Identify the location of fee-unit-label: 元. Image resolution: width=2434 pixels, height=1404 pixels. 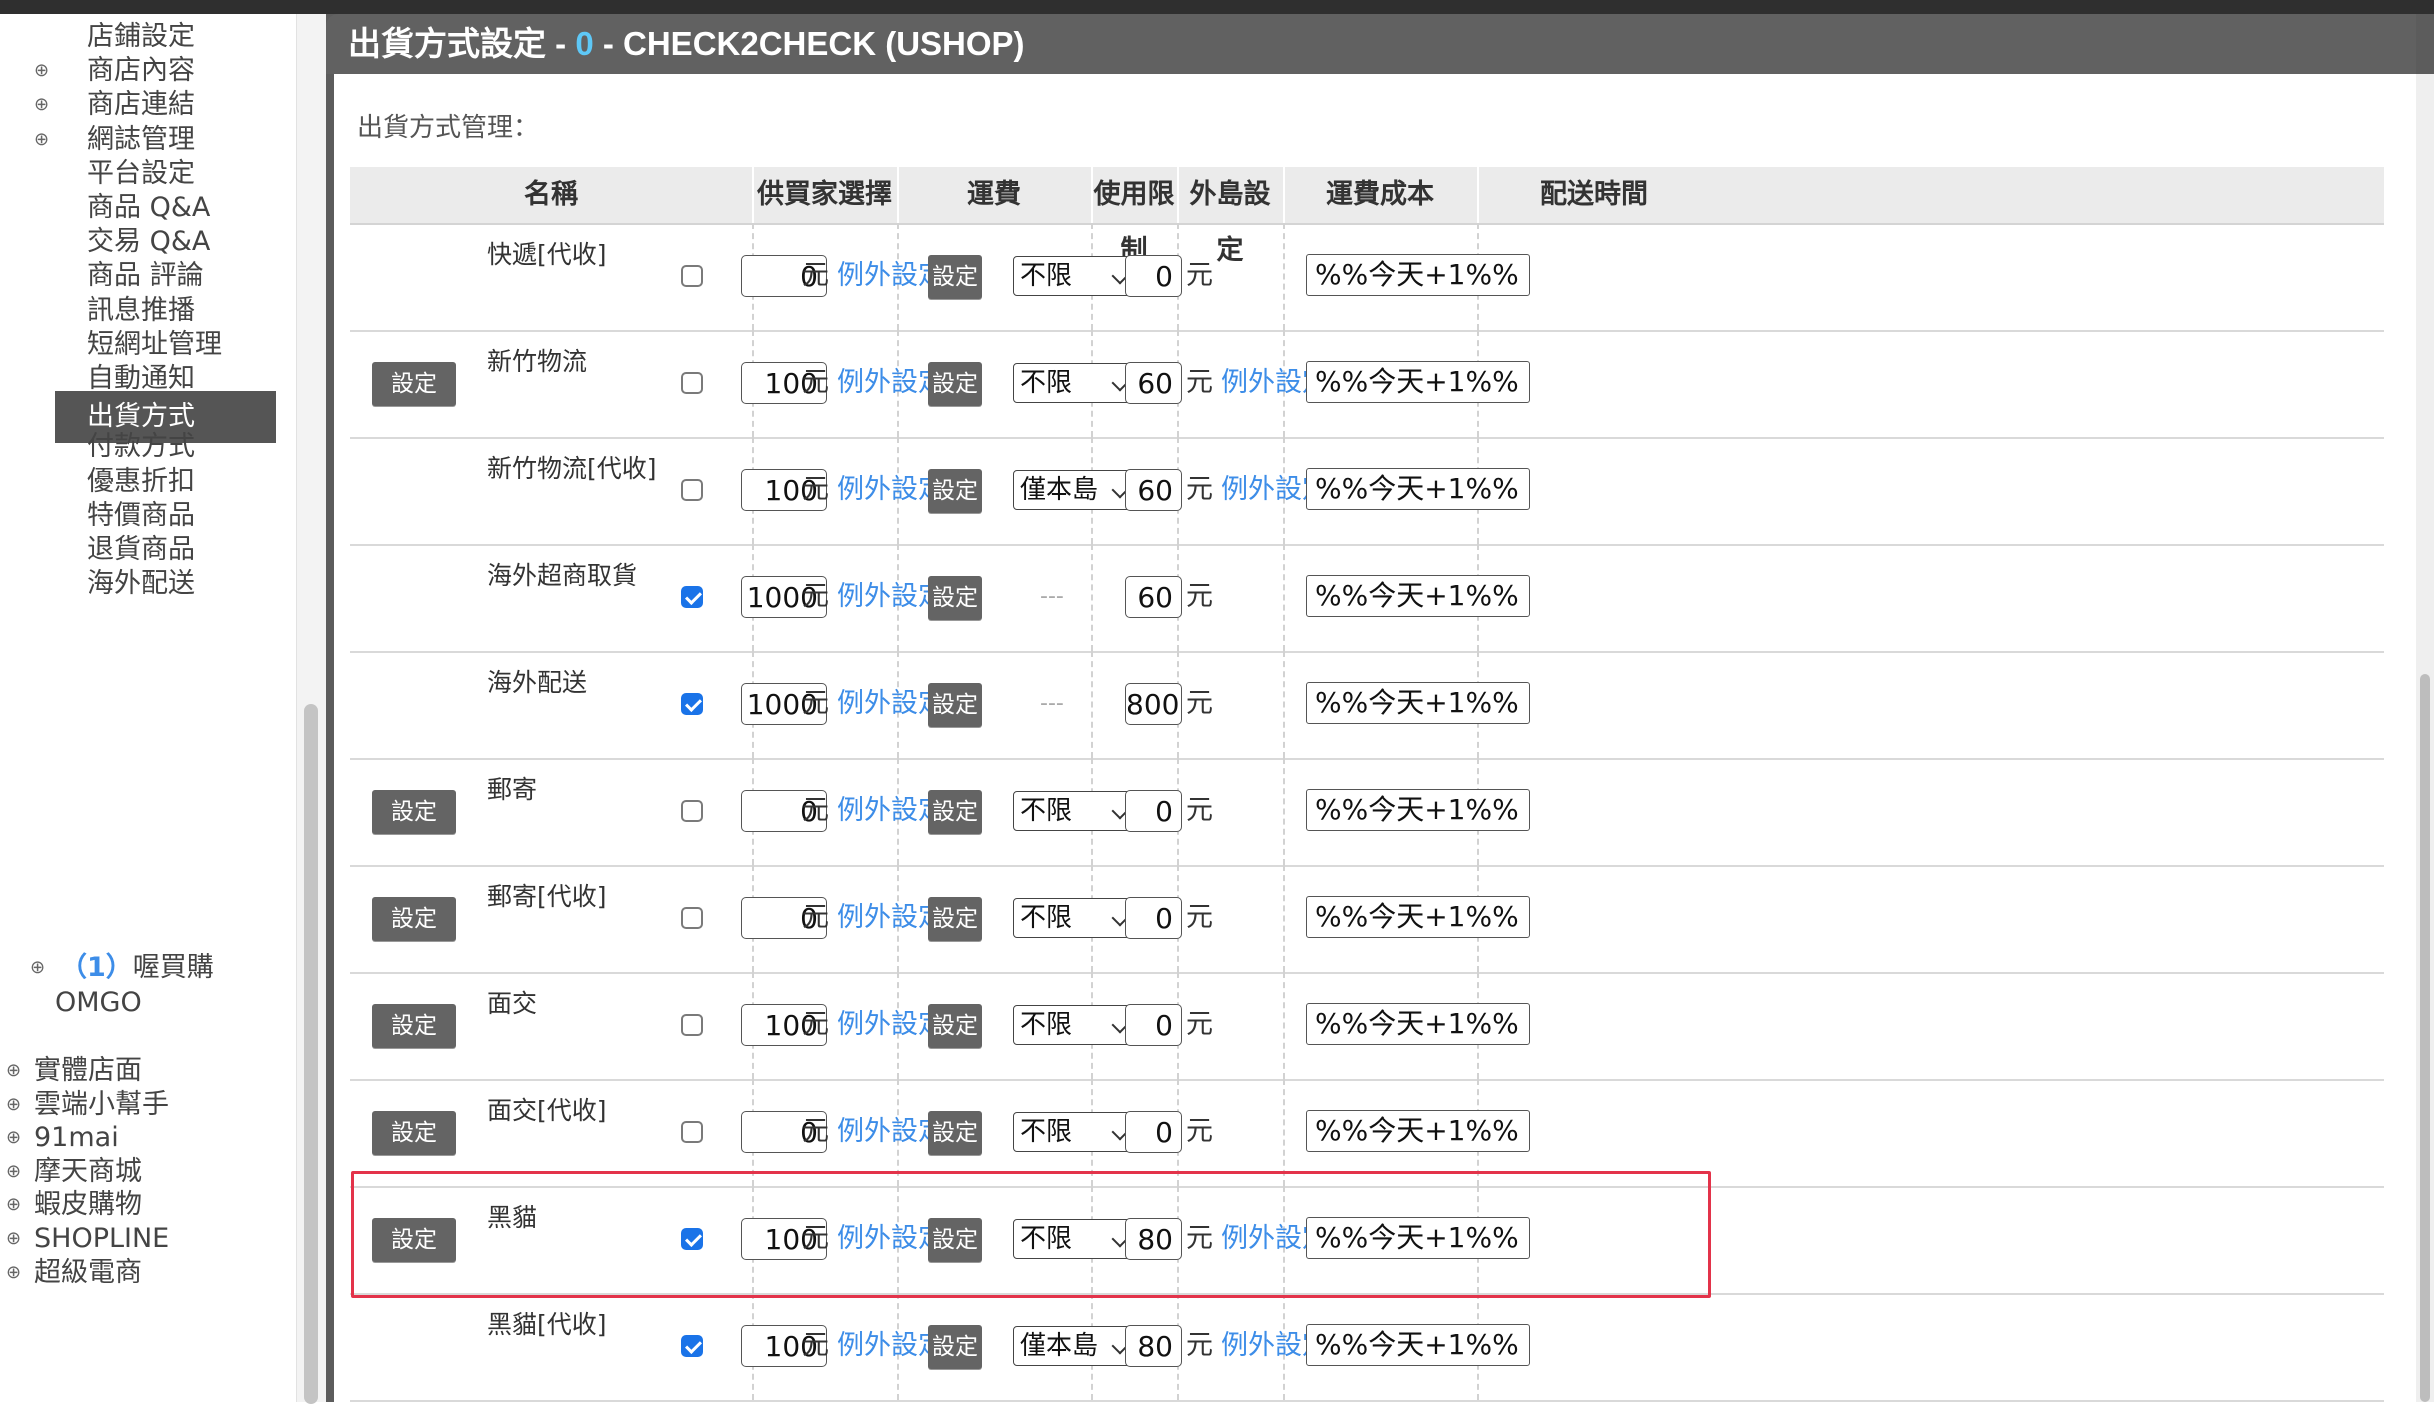
(815, 917).